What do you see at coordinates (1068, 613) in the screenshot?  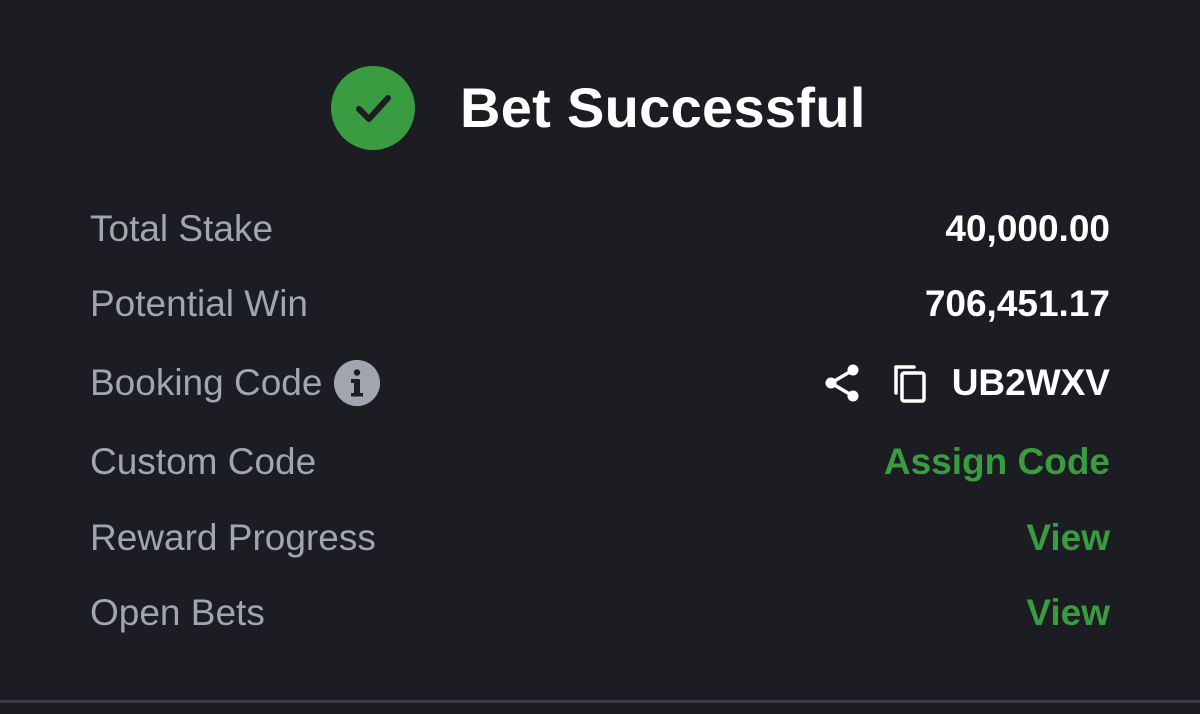 I see `open-bets-view-link: View` at bounding box center [1068, 613].